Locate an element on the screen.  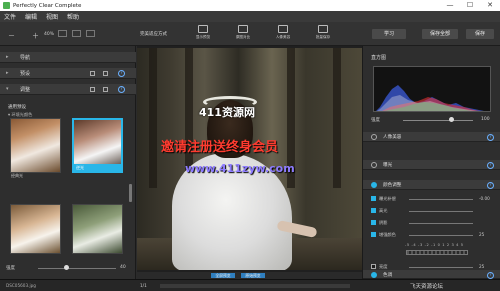
maximize-button: ☐ is located at coordinates (470, 5).